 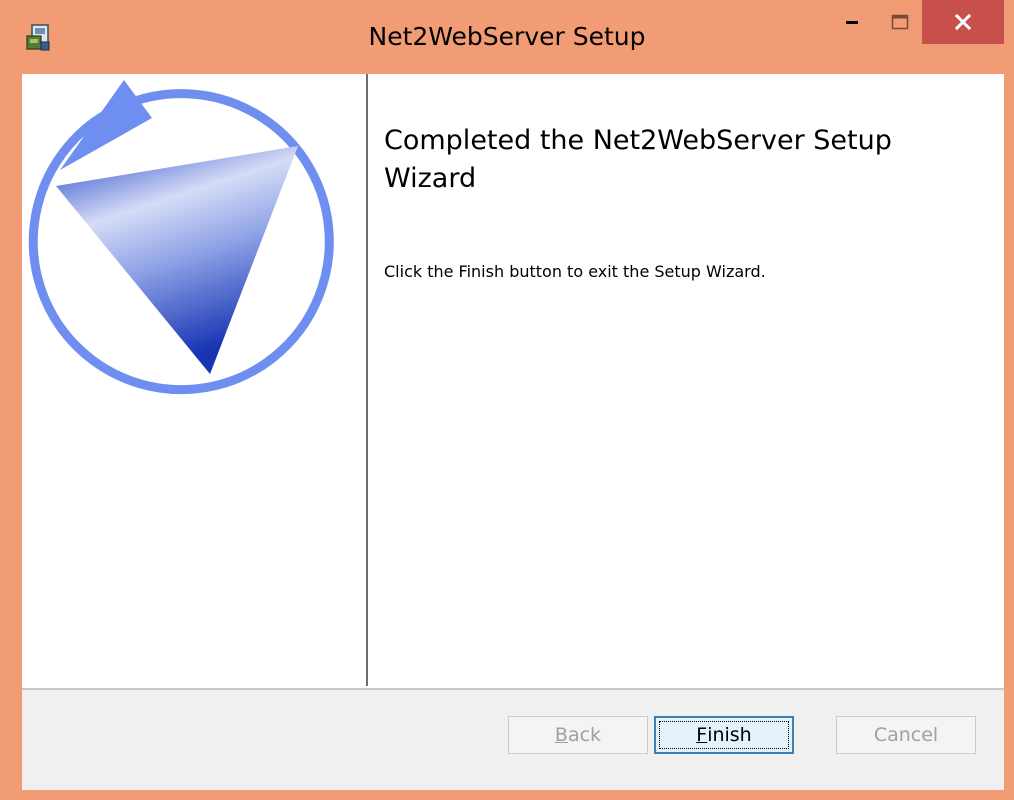 I want to click on back-label-rest: ack, so click(x=584, y=735).